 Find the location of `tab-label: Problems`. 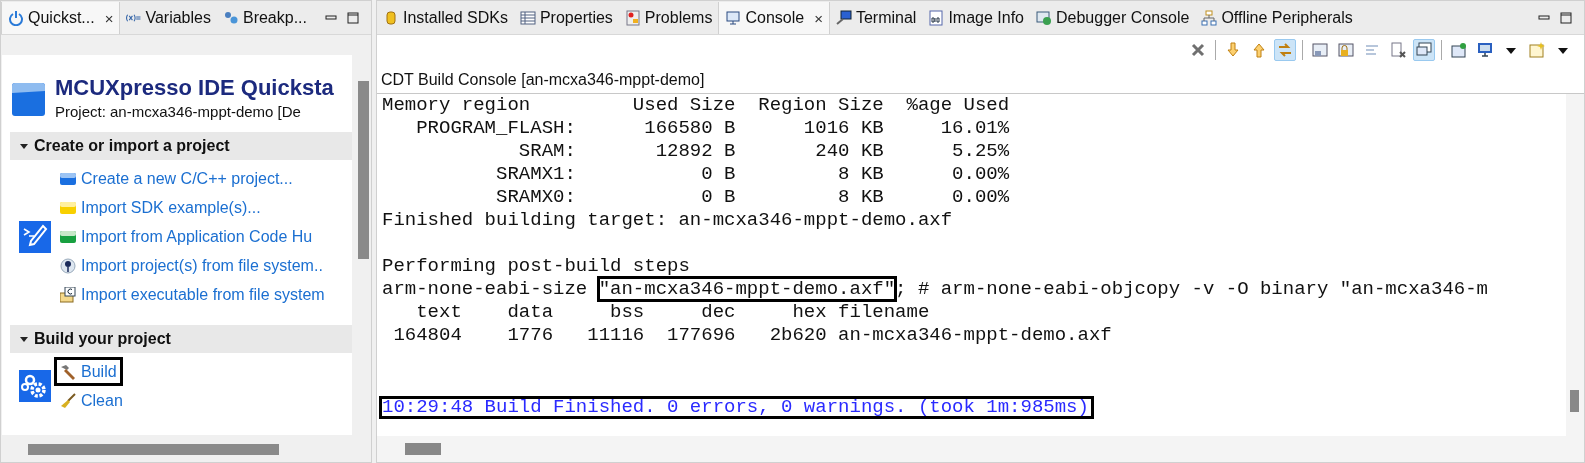

tab-label: Problems is located at coordinates (678, 18).